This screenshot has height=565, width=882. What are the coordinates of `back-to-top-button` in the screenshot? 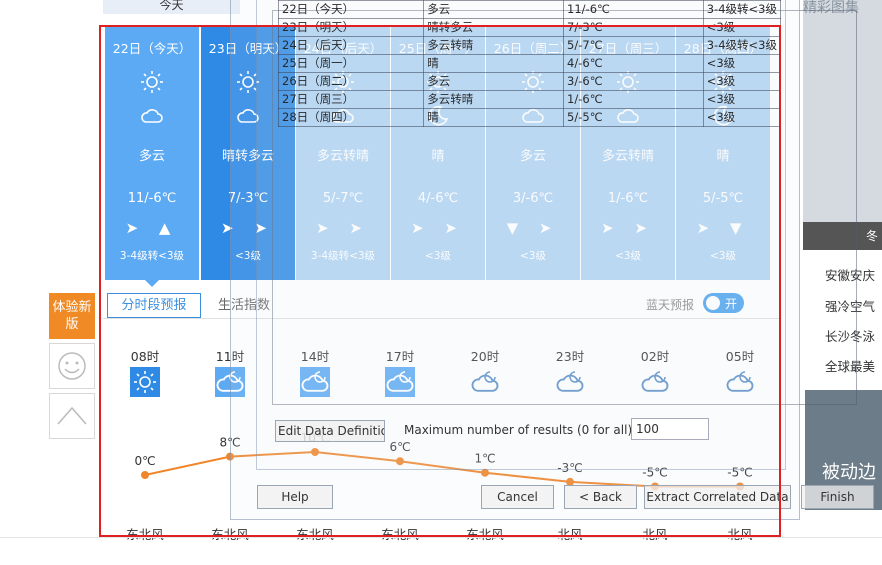 It's located at (72, 416).